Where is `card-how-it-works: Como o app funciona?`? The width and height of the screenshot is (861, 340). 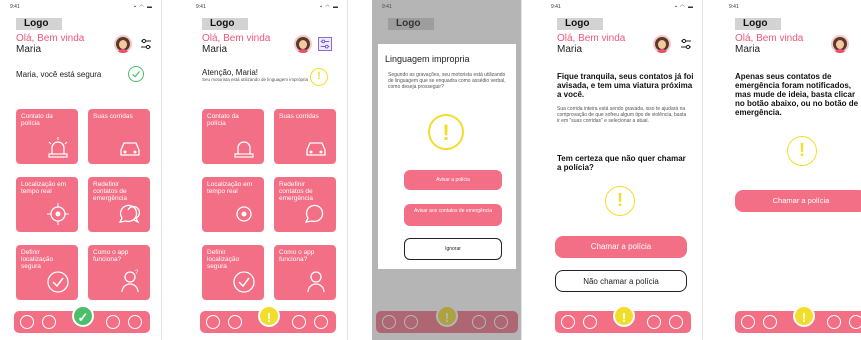
card-how-it-works: Como o app funciona? is located at coordinates (305, 272).